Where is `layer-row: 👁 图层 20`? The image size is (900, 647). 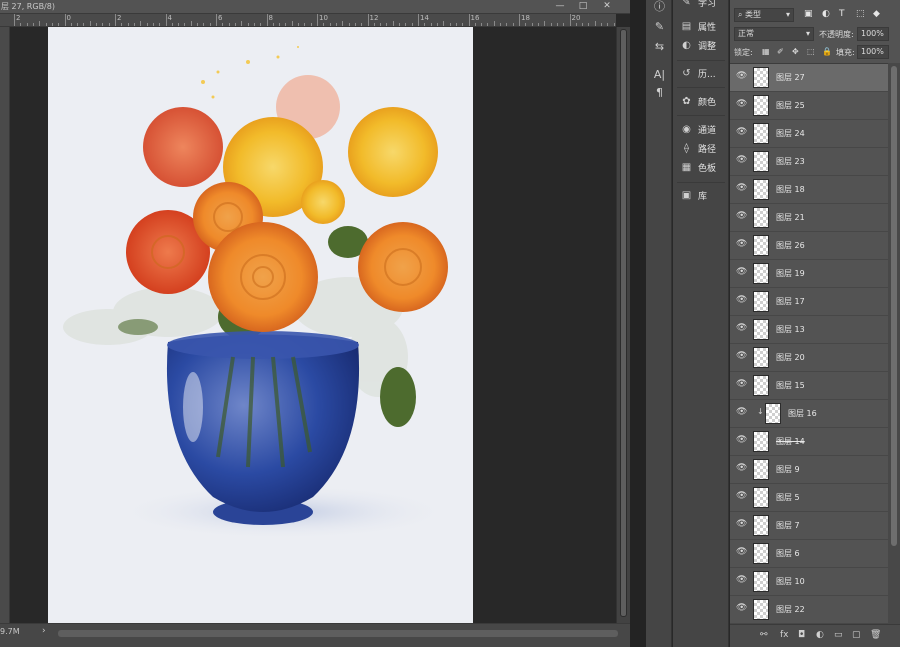 layer-row: 👁 图层 20 is located at coordinates (809, 358).